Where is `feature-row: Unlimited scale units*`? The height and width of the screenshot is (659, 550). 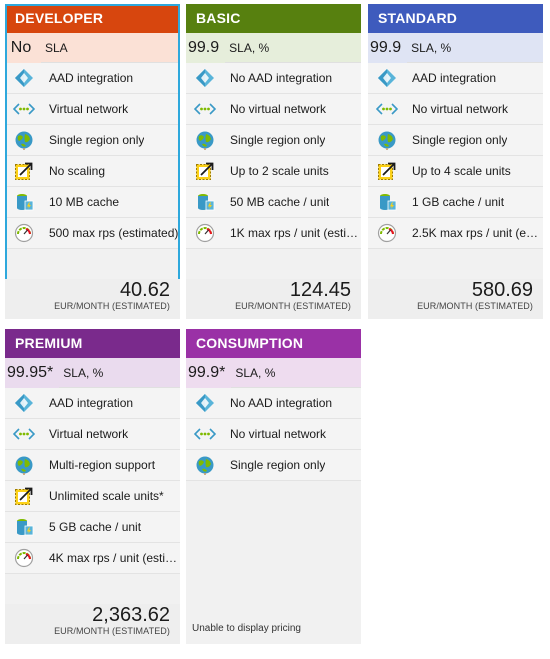
feature-row: Unlimited scale units* is located at coordinates (92, 496).